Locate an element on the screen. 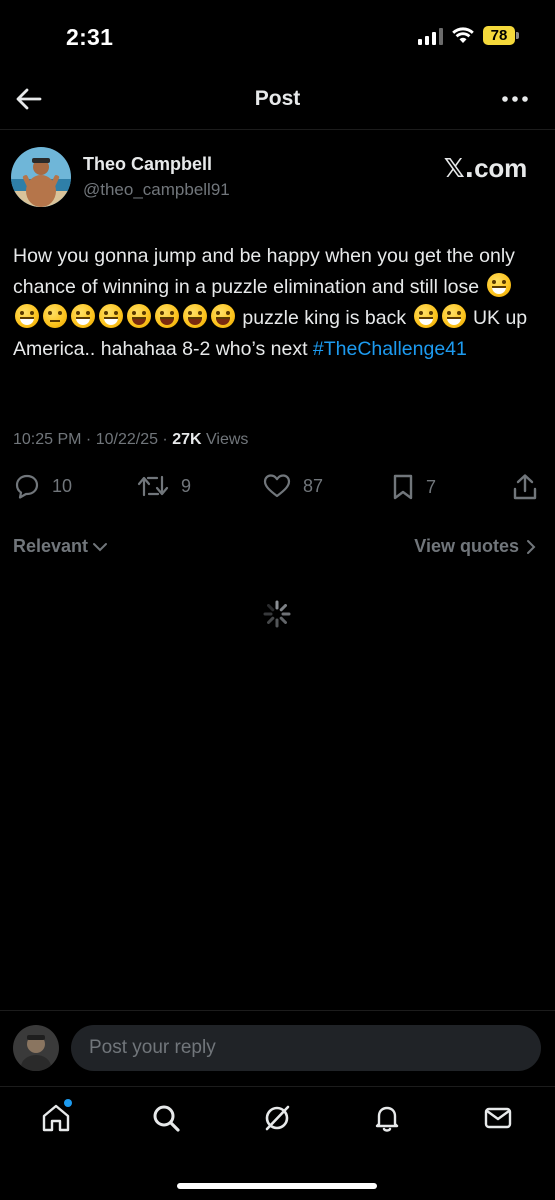  wifi-icon is located at coordinates (463, 35).